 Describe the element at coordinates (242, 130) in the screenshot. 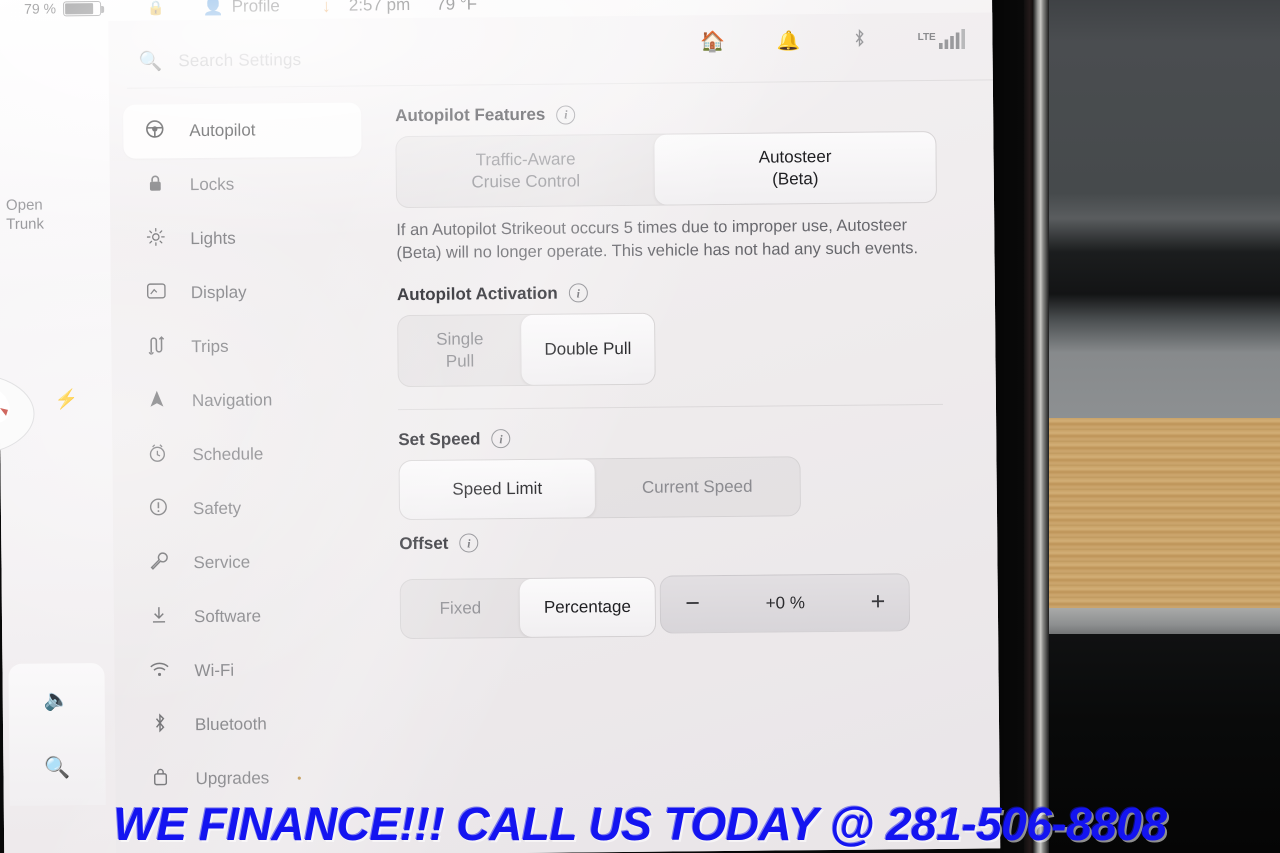

I see `sidebar-item-autopilot: Autopilot` at that location.